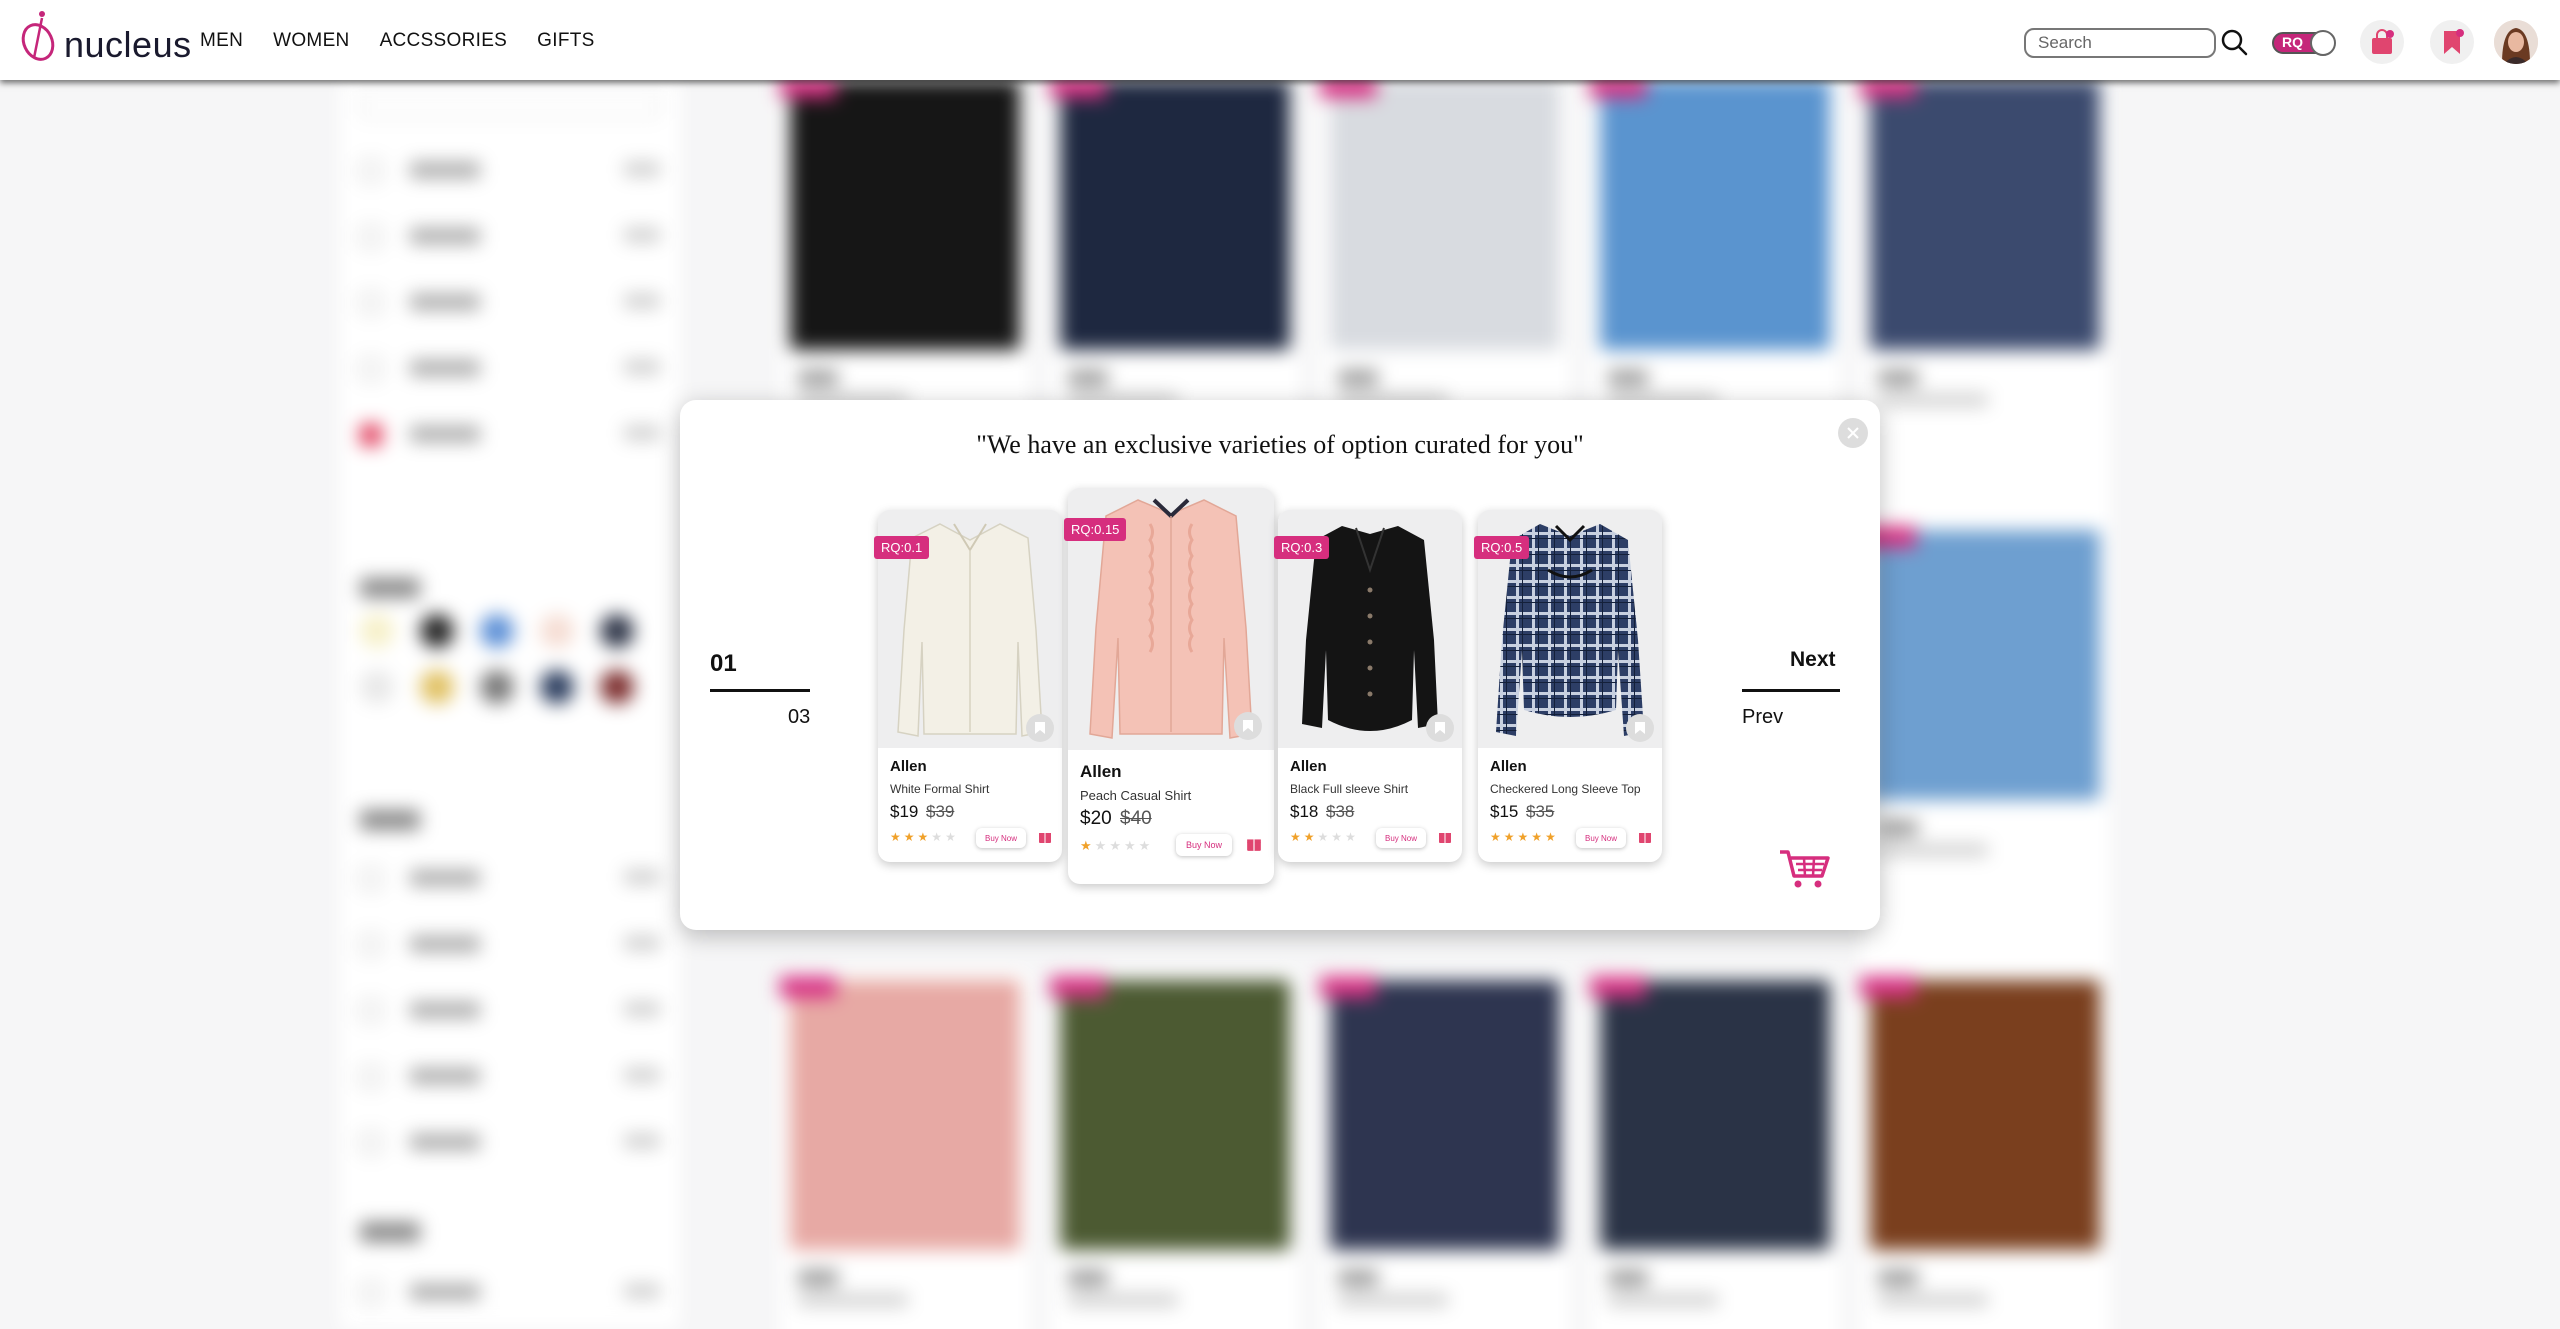 The height and width of the screenshot is (1329, 2560). What do you see at coordinates (1136, 818) in the screenshot?
I see `product-old-price: $40` at bounding box center [1136, 818].